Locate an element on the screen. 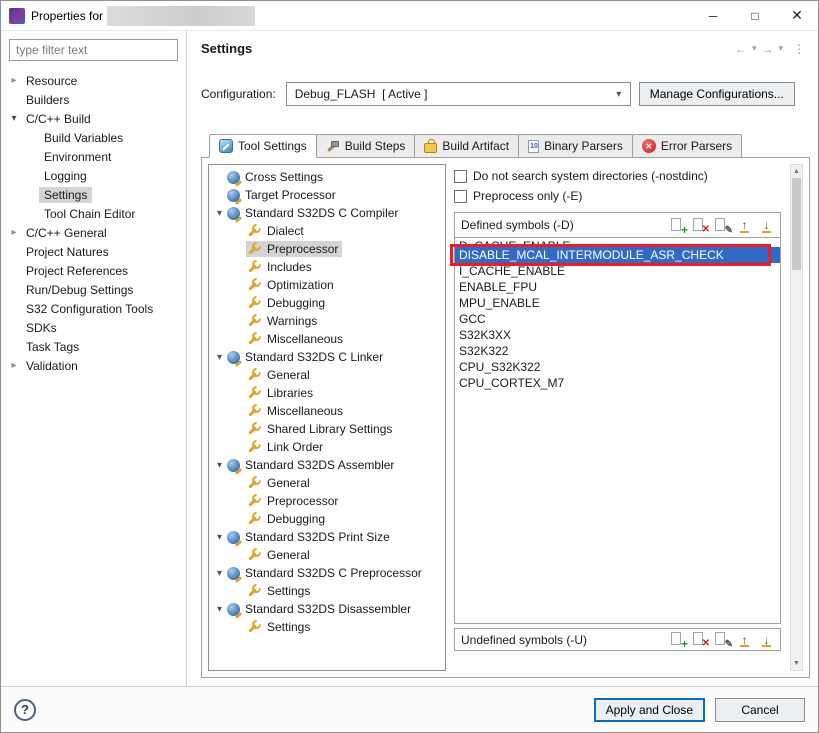  tool-tree-item: Standard S32DS Print Size is located at coordinates (327, 537).